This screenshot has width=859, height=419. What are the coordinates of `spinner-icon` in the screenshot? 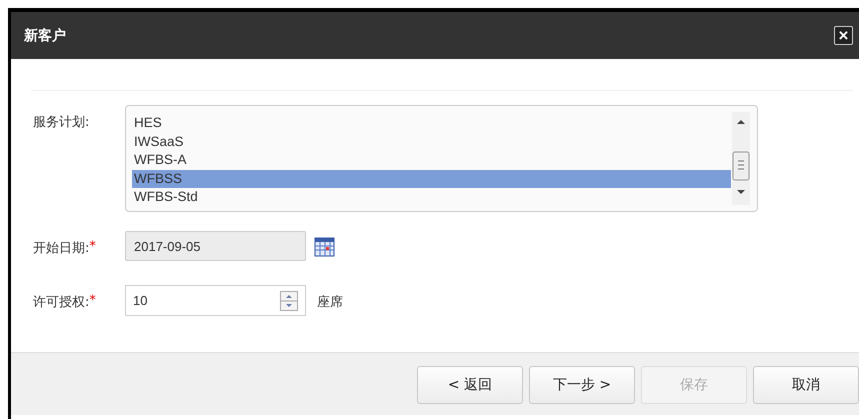 It's located at (289, 300).